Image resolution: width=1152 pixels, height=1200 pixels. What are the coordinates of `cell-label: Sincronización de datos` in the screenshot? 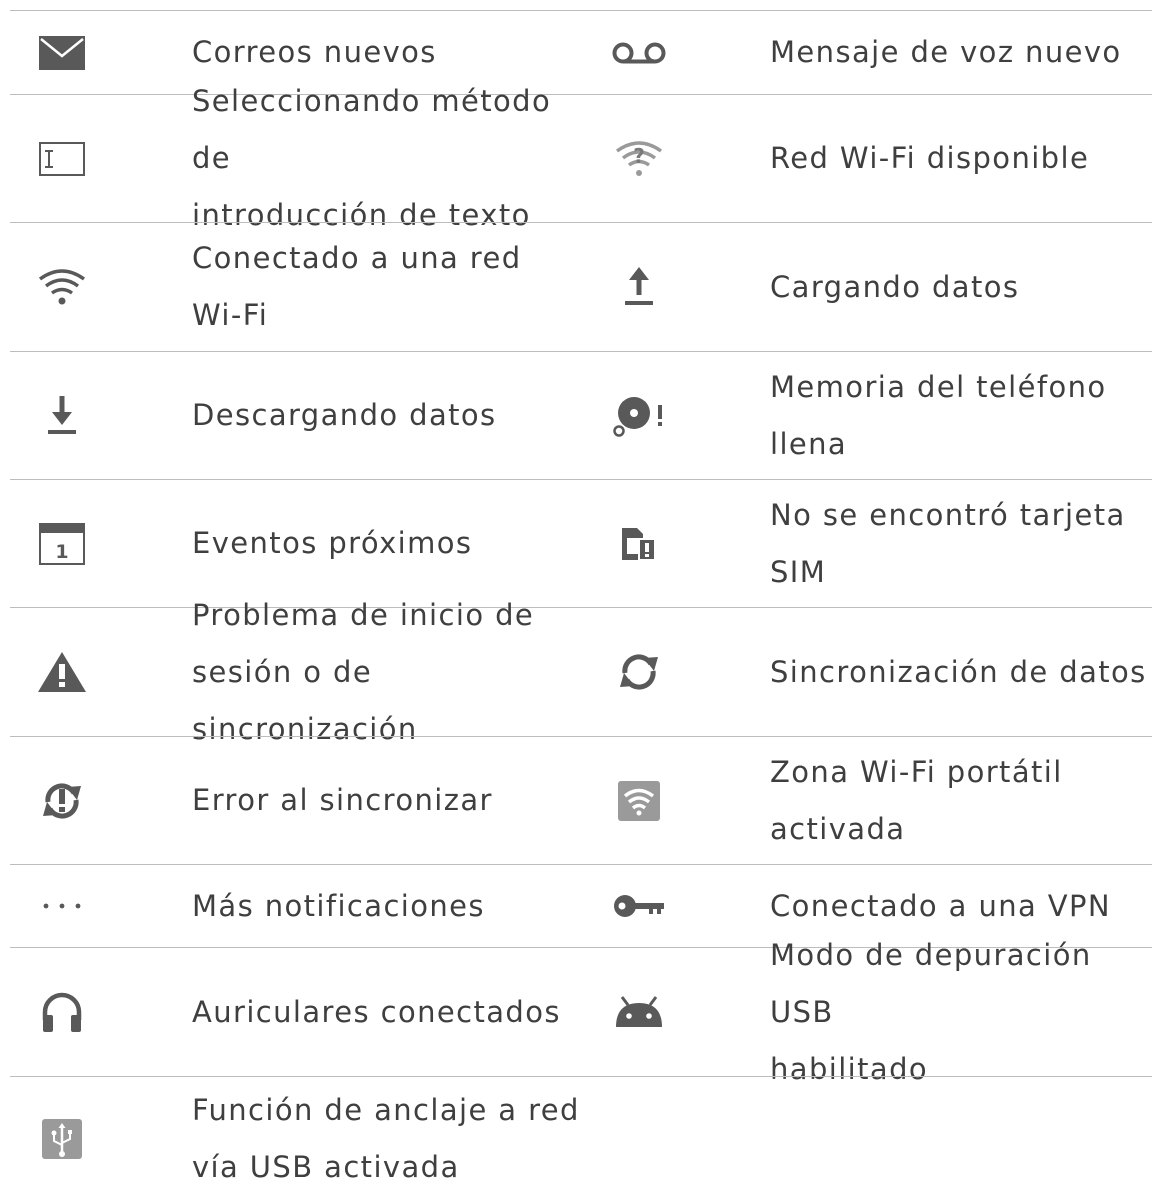 It's located at (958, 671).